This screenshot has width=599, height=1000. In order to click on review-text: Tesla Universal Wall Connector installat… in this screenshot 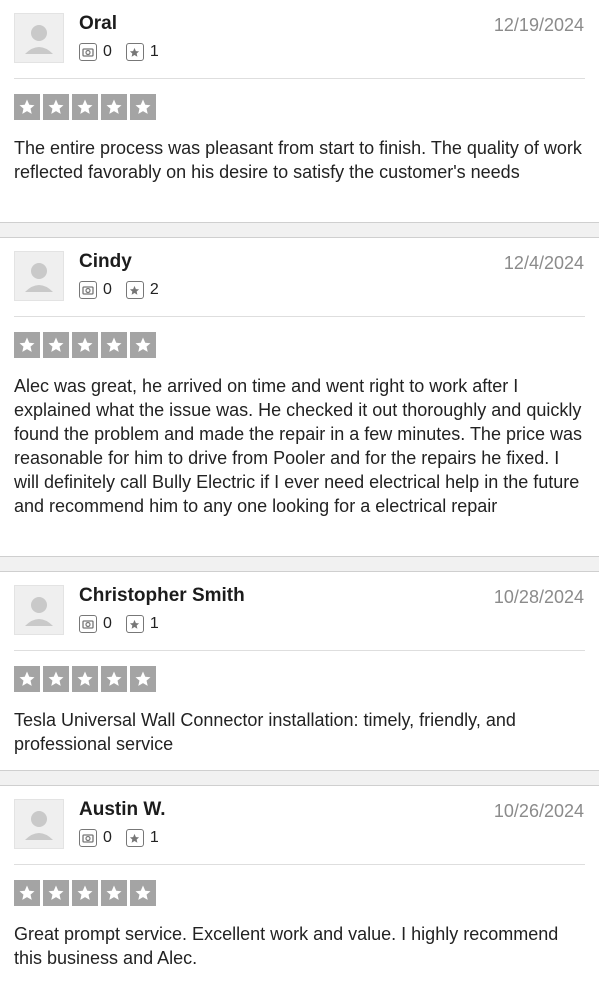, I will do `click(265, 732)`.